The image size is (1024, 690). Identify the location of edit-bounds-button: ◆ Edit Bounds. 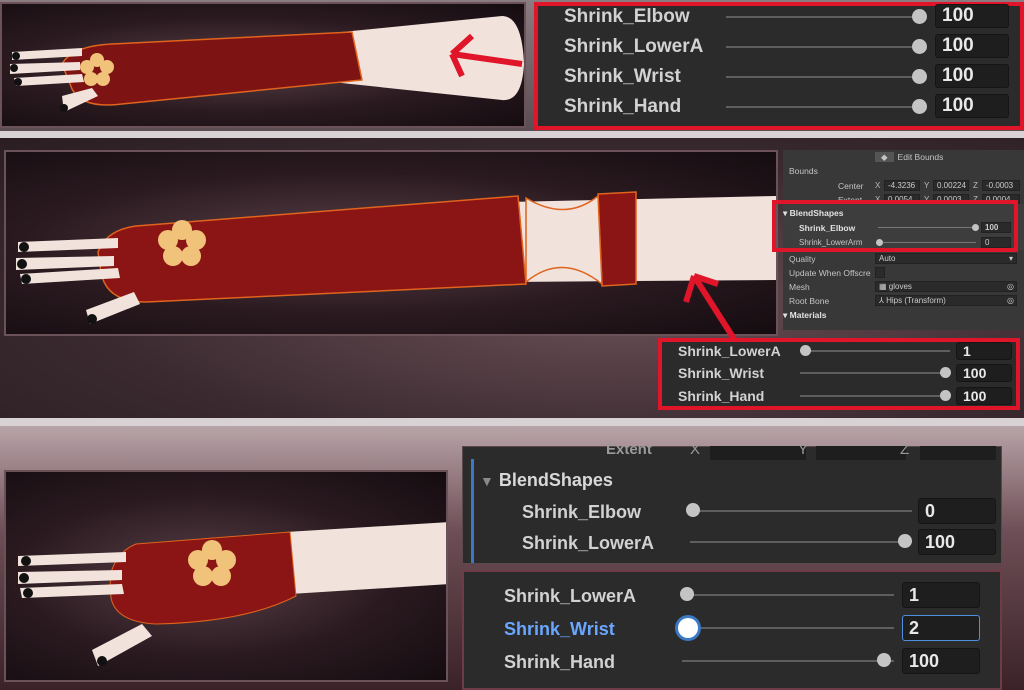
(909, 157).